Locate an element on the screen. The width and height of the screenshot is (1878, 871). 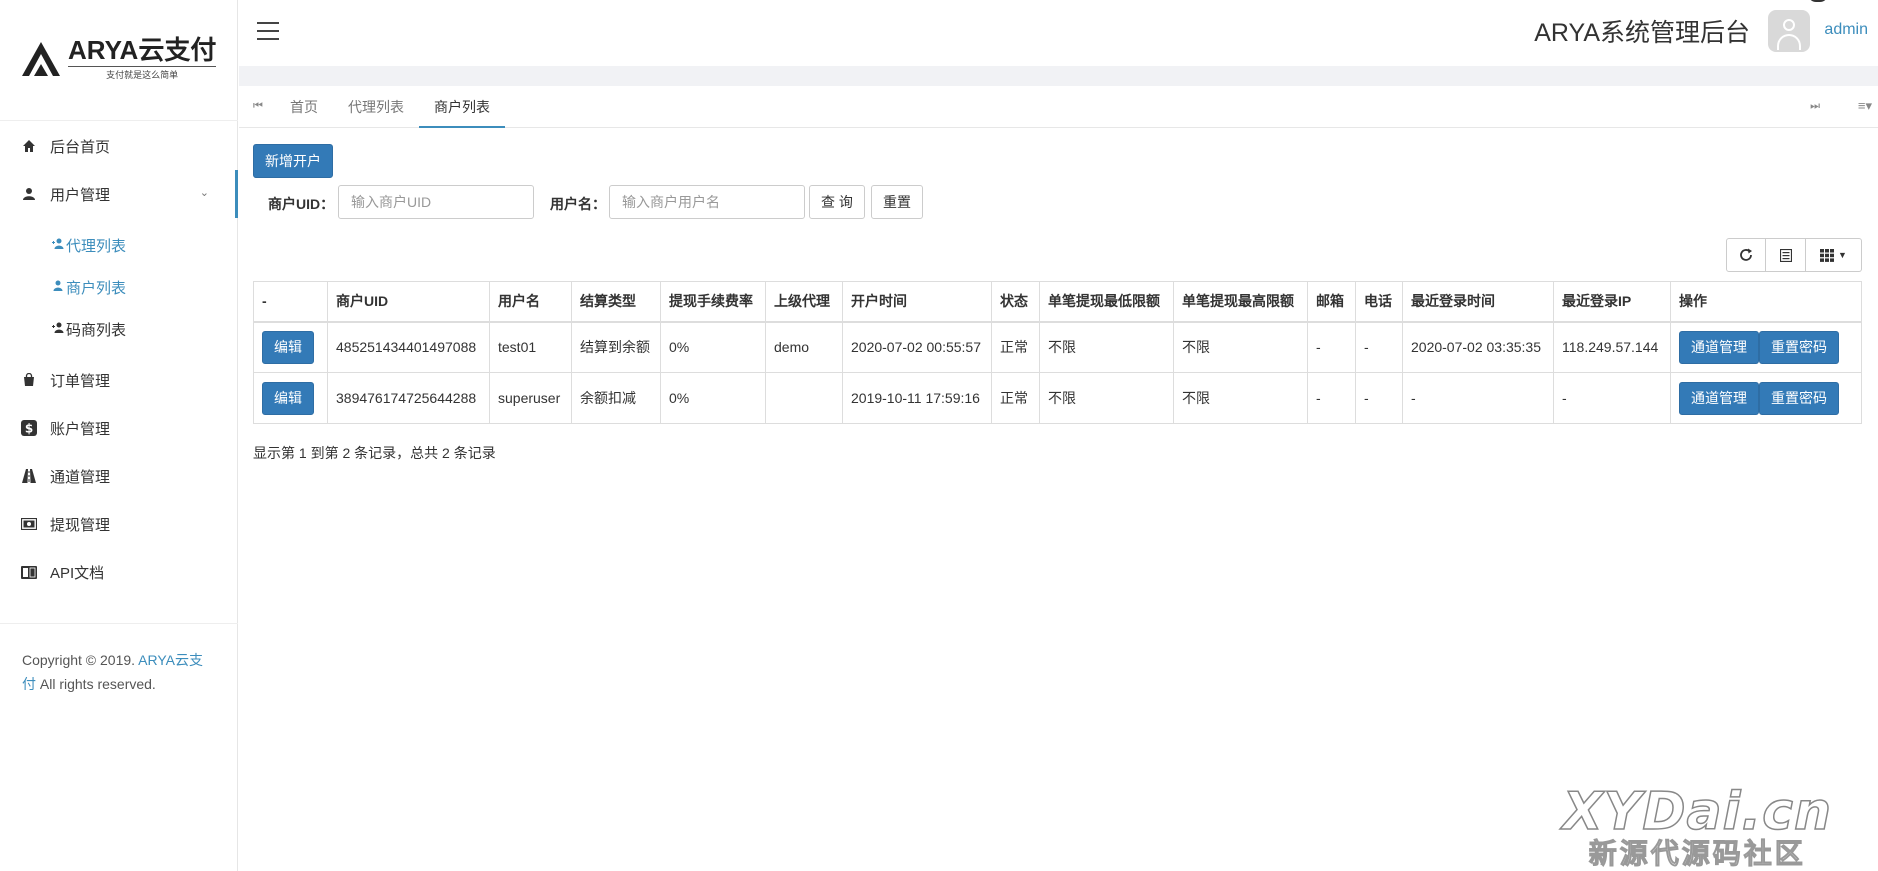
sidebar-item-users: 用户管理 ⌄ is located at coordinates (119, 194).